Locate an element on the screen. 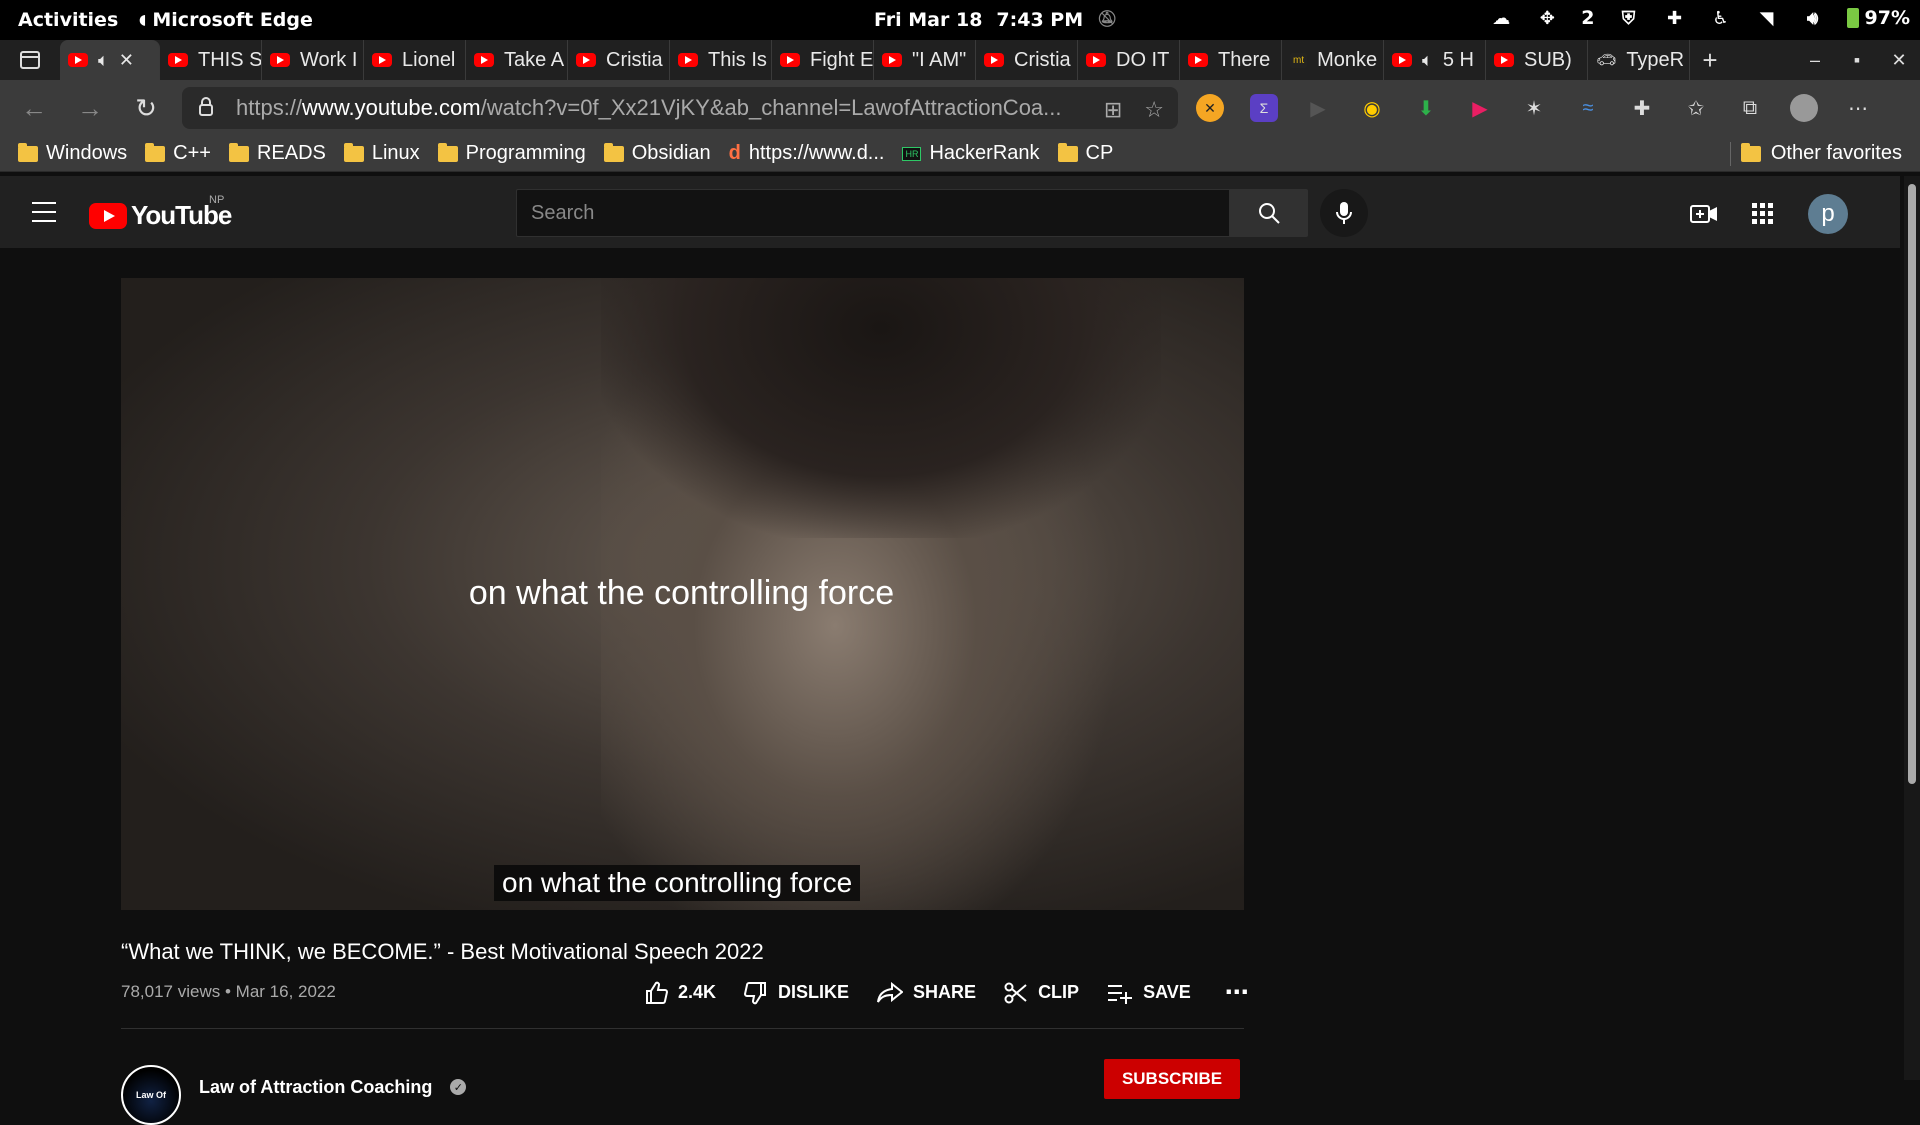 The height and width of the screenshot is (1125, 1920). battery-indicator: 97% is located at coordinates (1878, 18).